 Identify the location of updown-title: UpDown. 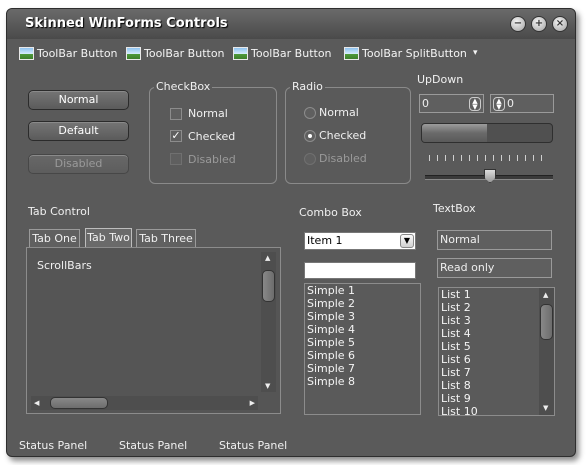
(440, 79).